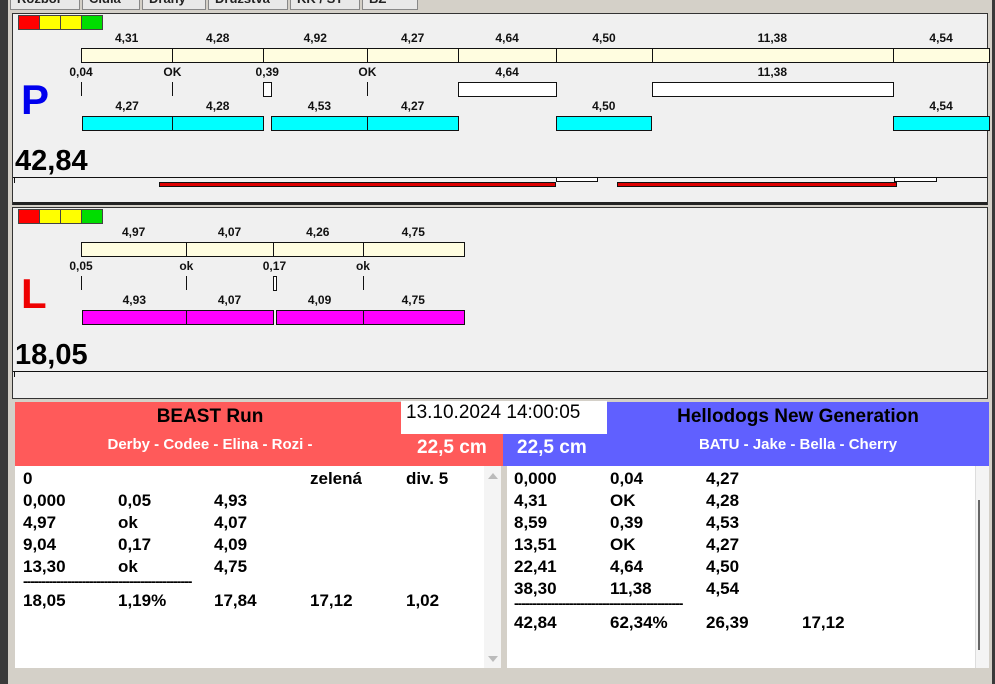 This screenshot has width=995, height=684. What do you see at coordinates (81, 72) in the screenshot?
I see `exchange-label: 0,04` at bounding box center [81, 72].